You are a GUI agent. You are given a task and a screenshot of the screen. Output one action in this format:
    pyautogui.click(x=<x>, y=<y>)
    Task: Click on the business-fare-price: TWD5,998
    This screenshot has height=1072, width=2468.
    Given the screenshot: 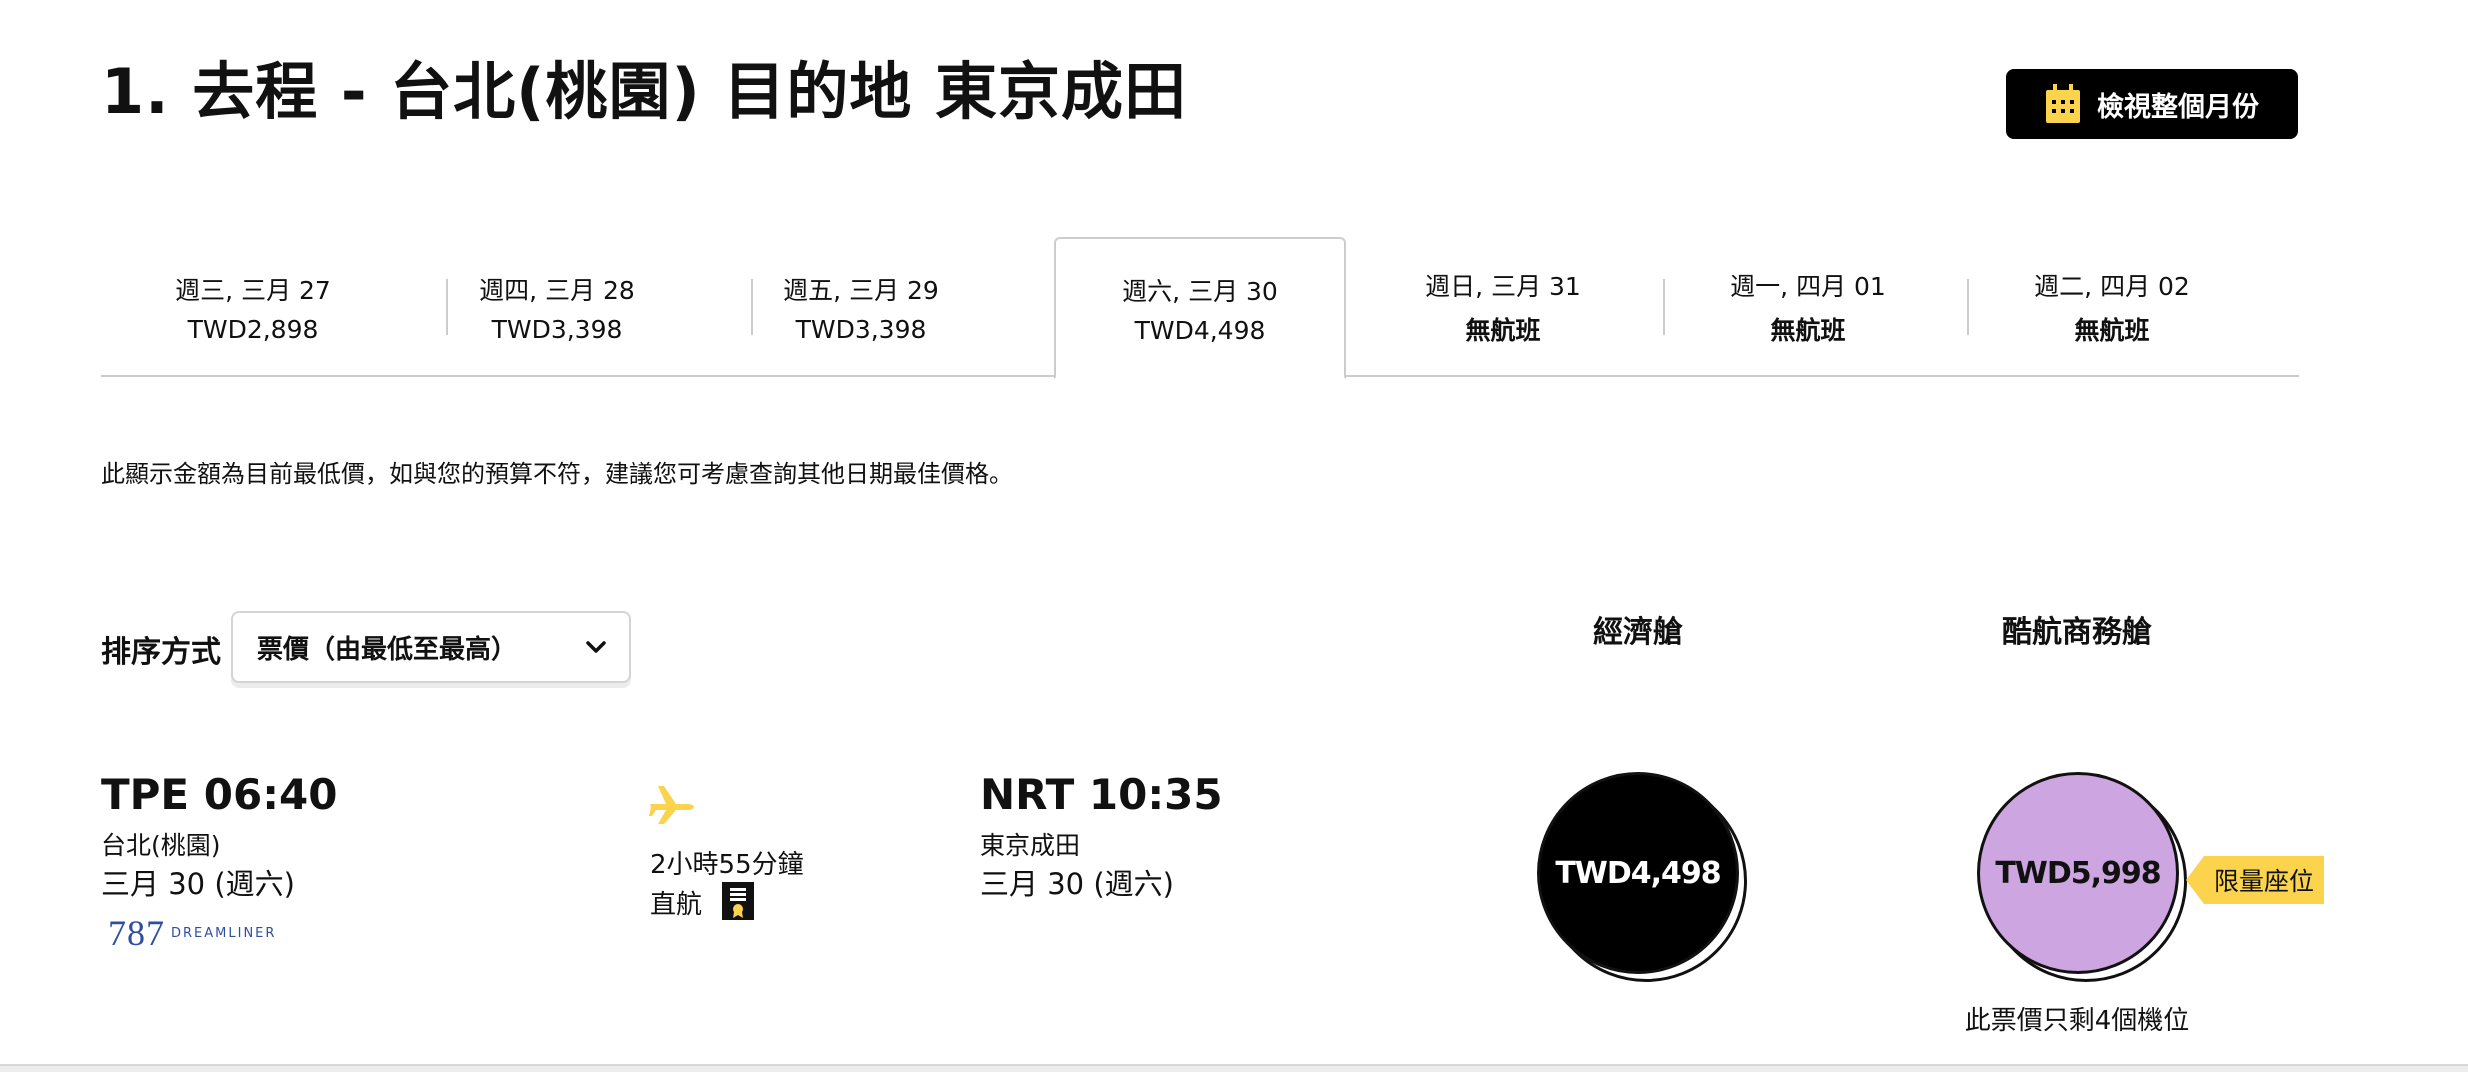 What is the action you would take?
    pyautogui.click(x=2078, y=873)
    